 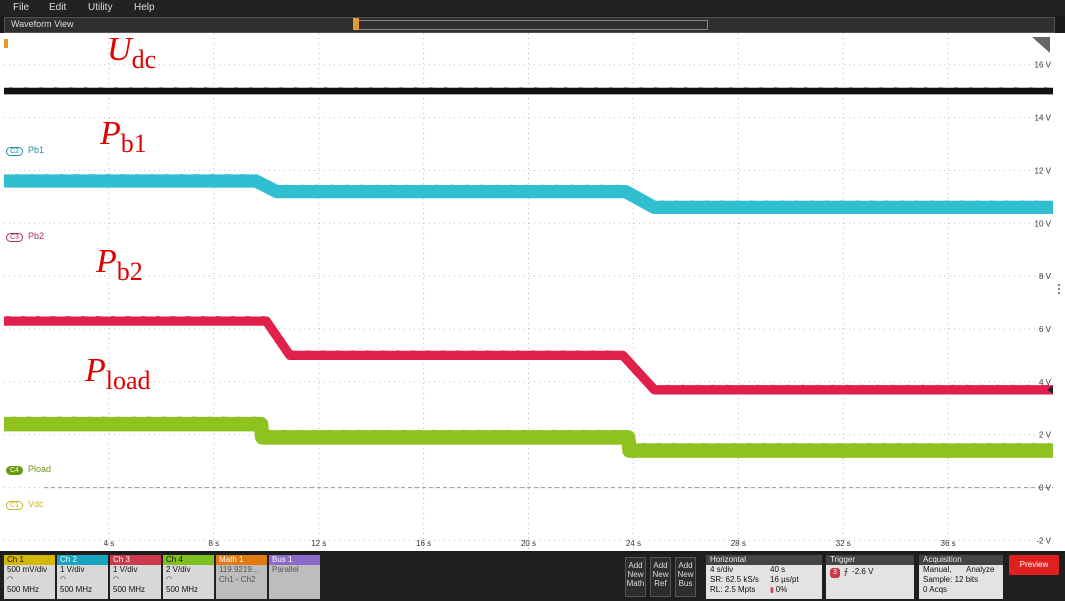 I want to click on trigger-position-marker, so click(x=6, y=43).